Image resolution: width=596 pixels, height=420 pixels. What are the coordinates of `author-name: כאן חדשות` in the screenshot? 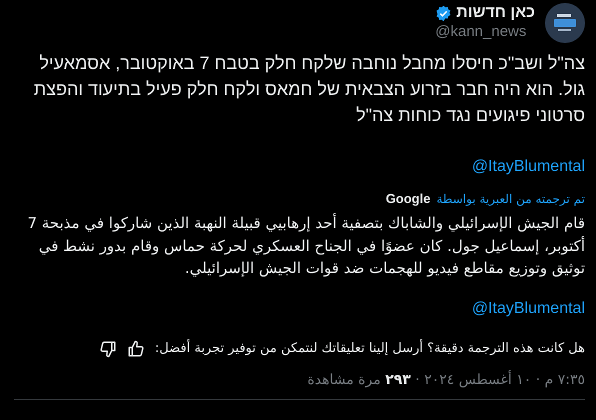 It's located at (495, 13).